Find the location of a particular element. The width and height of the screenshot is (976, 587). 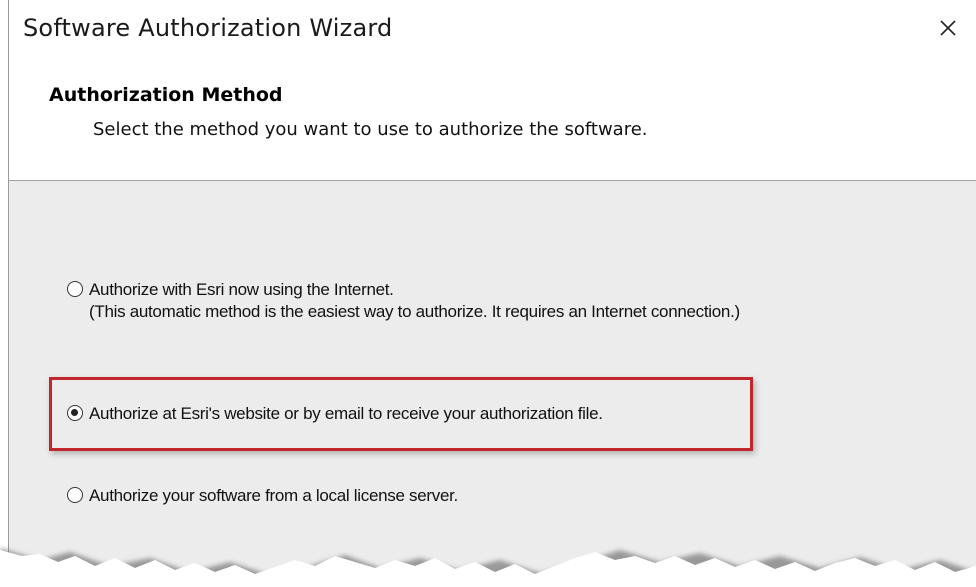

close-button is located at coordinates (948, 28).